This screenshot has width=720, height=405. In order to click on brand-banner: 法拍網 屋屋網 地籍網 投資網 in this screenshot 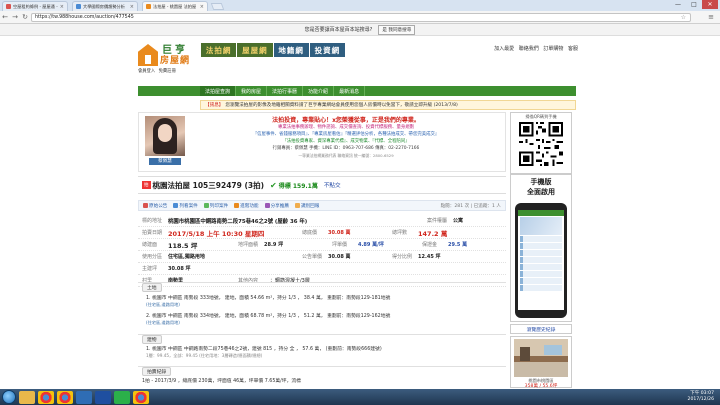, I will do `click(273, 50)`.